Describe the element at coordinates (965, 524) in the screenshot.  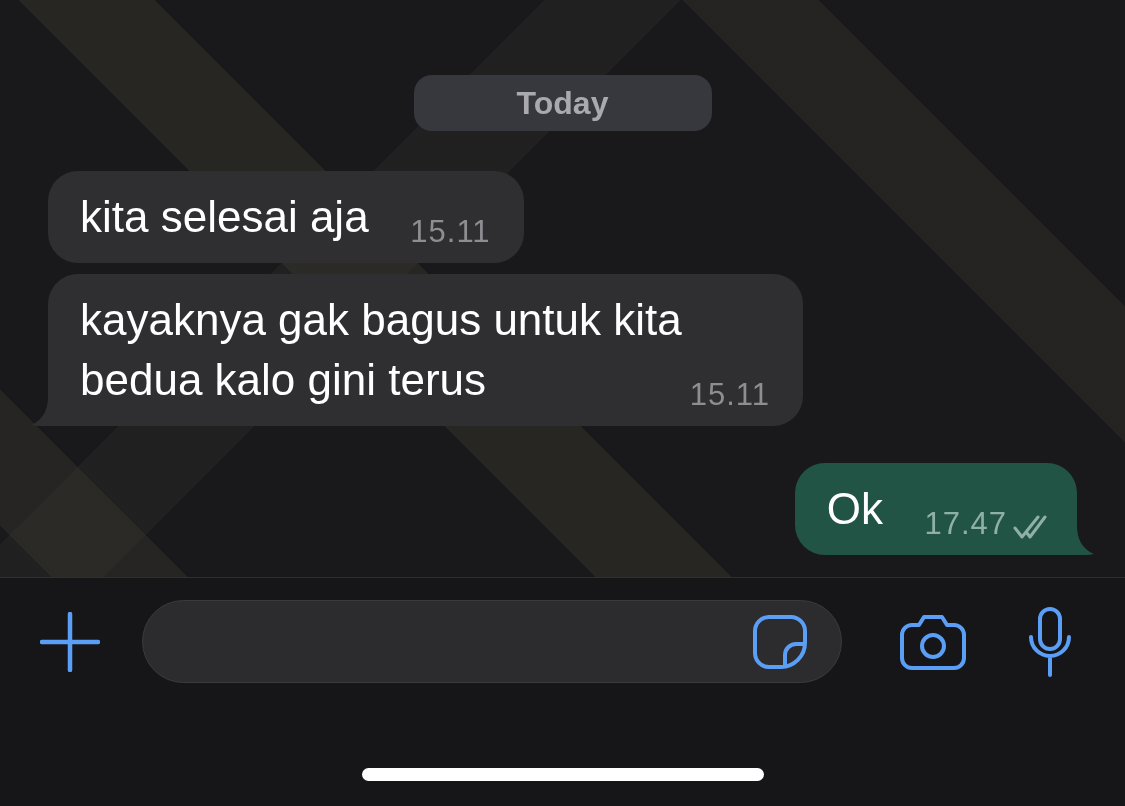
I see `message-time: 17.47` at that location.